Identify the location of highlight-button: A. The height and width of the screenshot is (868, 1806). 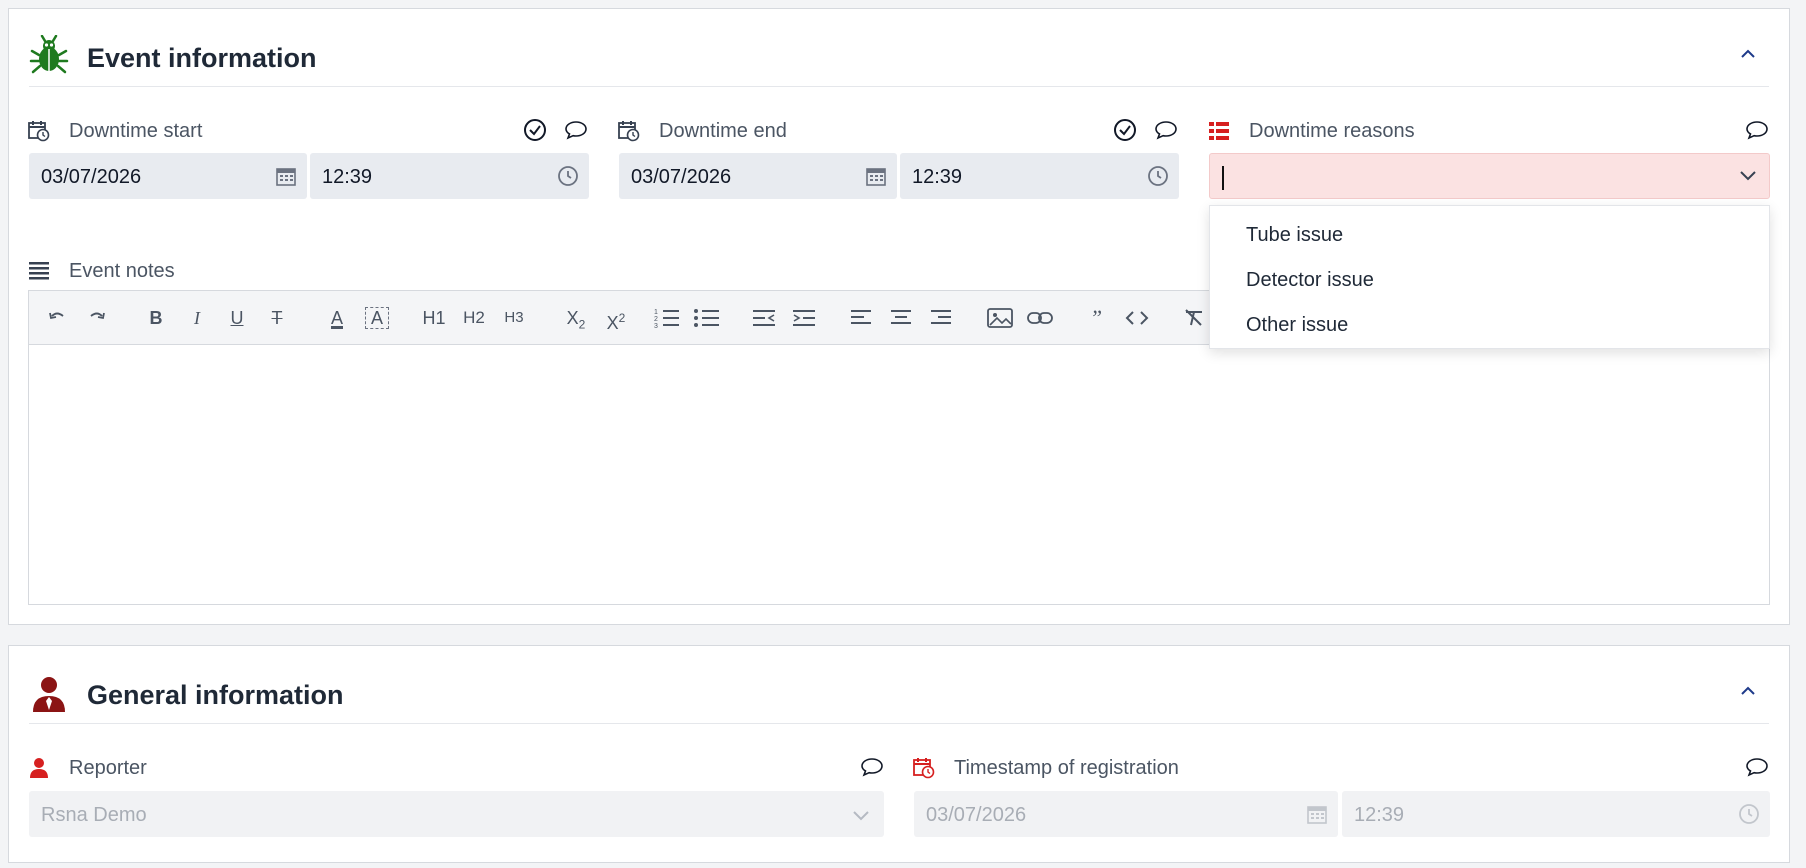
(377, 318).